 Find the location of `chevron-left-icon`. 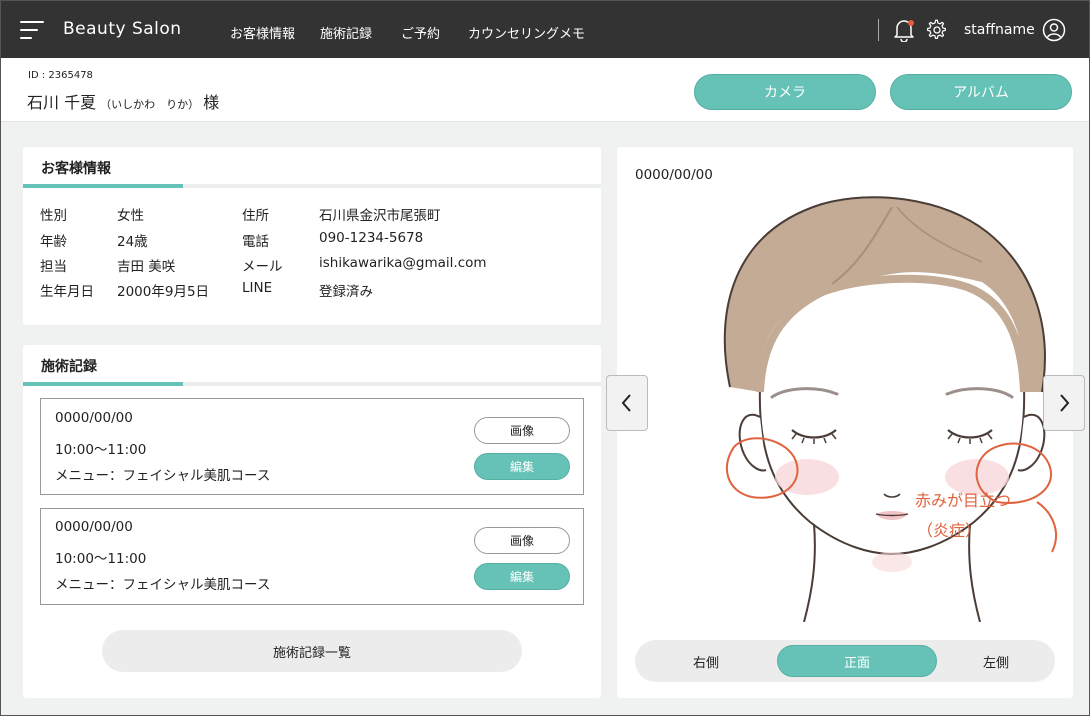

chevron-left-icon is located at coordinates (626, 403).